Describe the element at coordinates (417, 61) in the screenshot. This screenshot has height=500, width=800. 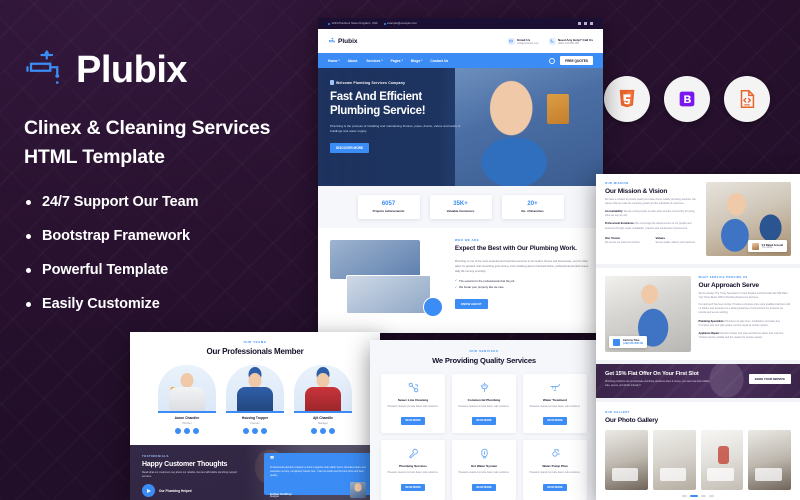
I see `nav-item-blogs: Blogs` at that location.